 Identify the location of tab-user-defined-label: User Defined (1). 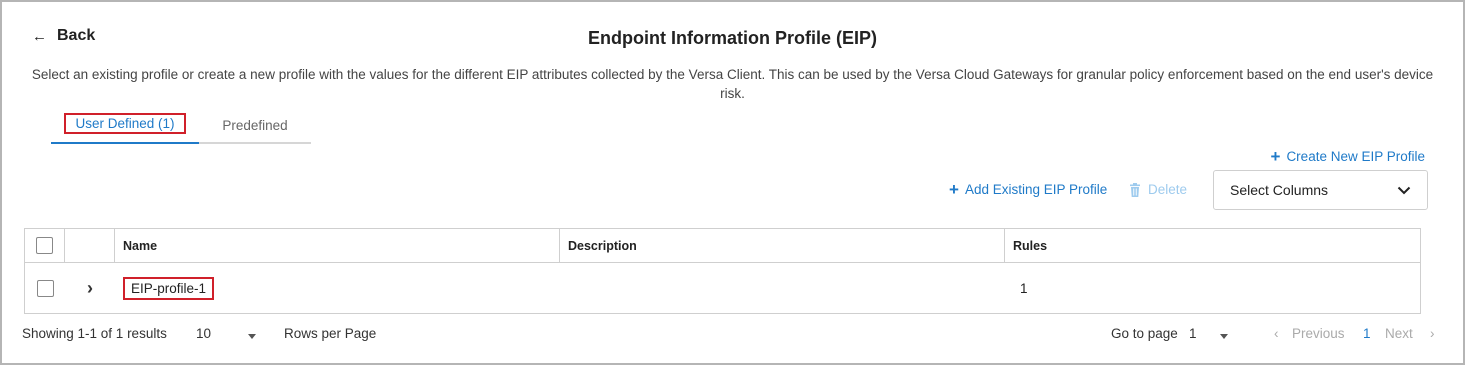
(125, 123).